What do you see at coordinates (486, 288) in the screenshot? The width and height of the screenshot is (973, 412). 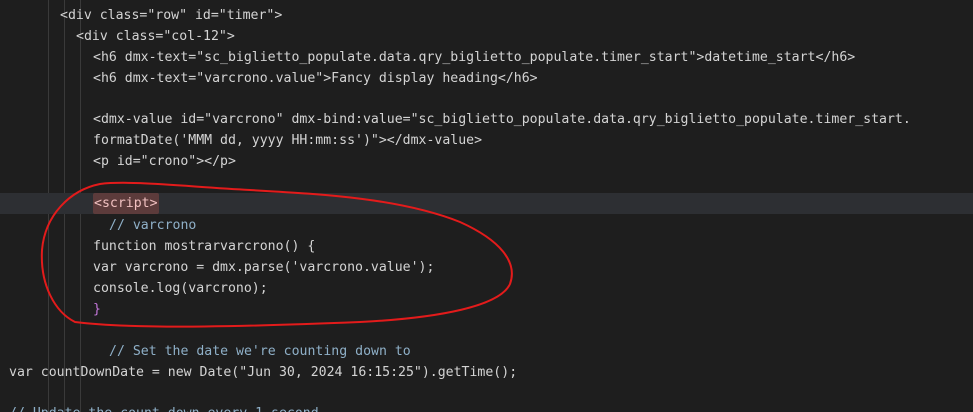 I see `code-line: console.log(varcrono);` at bounding box center [486, 288].